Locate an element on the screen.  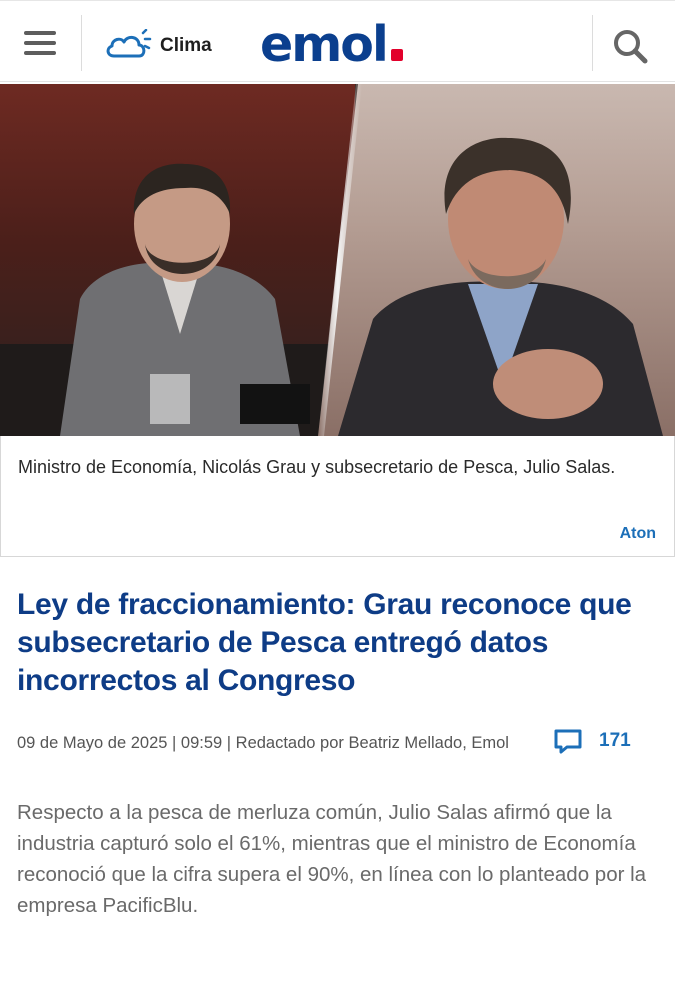
logo-dot is located at coordinates (396, 55).